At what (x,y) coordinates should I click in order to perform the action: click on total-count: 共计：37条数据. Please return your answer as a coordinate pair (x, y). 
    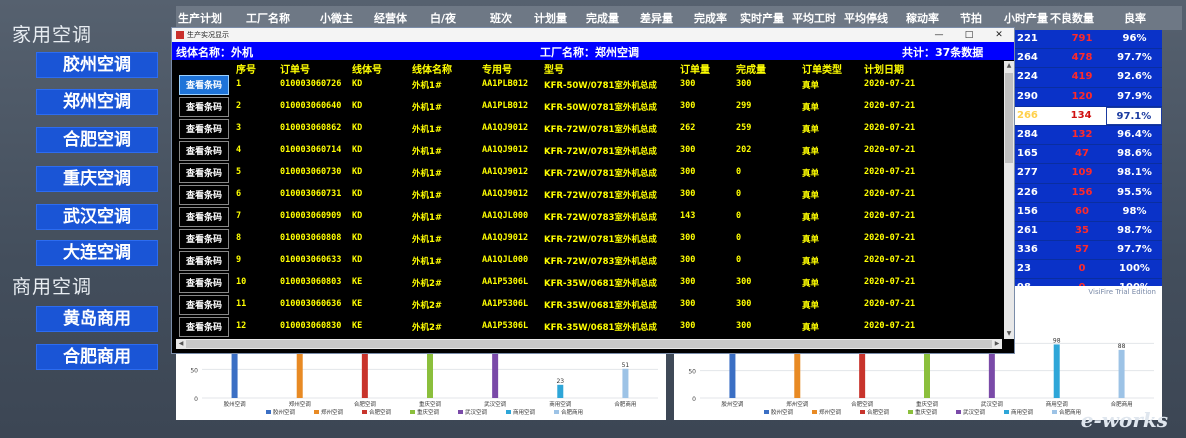
    Looking at the image, I should click on (943, 52).